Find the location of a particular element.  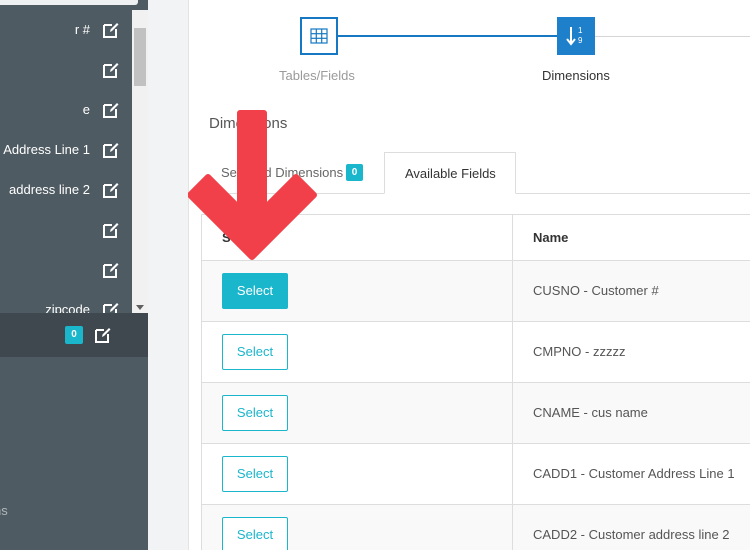

table-row: Select CADD1 - Customer Address Line 1 is located at coordinates (476, 474).